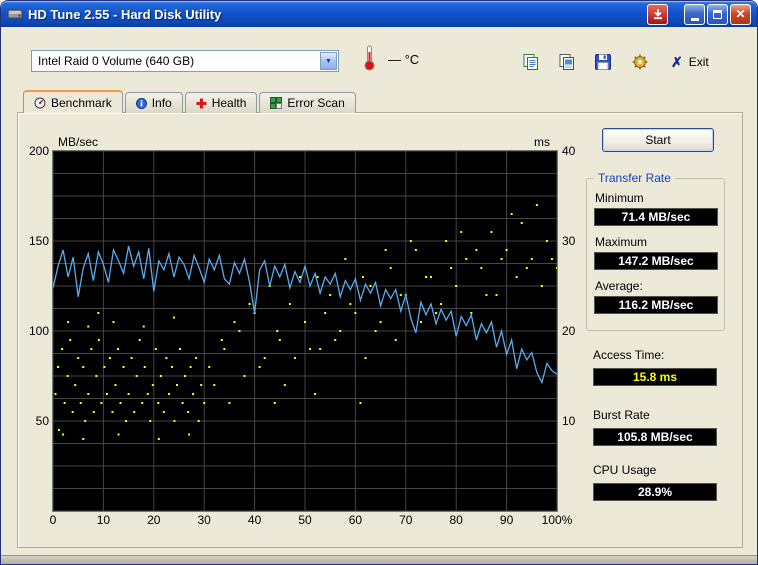  What do you see at coordinates (404, 59) in the screenshot?
I see `temperature-value: — °C` at bounding box center [404, 59].